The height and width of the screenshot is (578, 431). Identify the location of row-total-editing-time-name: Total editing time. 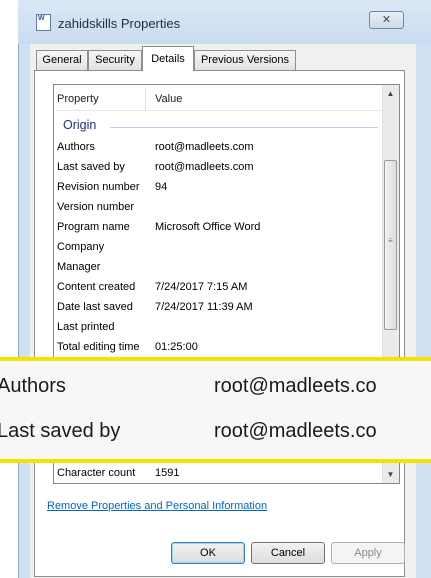
(98, 347).